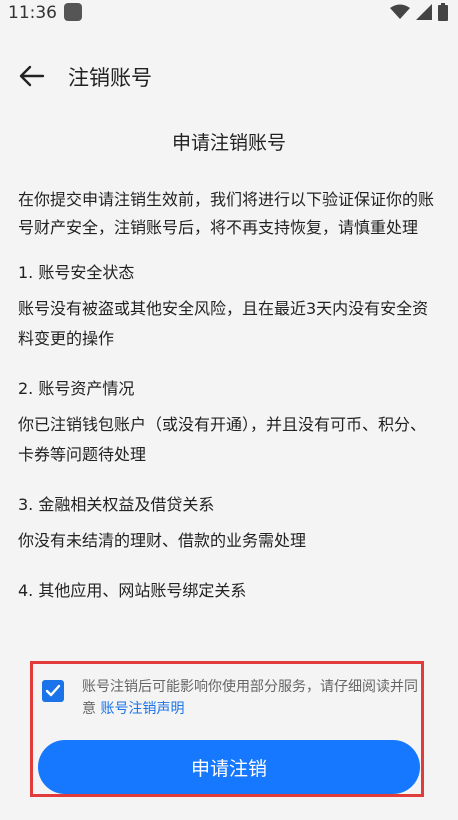 This screenshot has height=820, width=458. I want to click on status-icons, so click(419, 12).